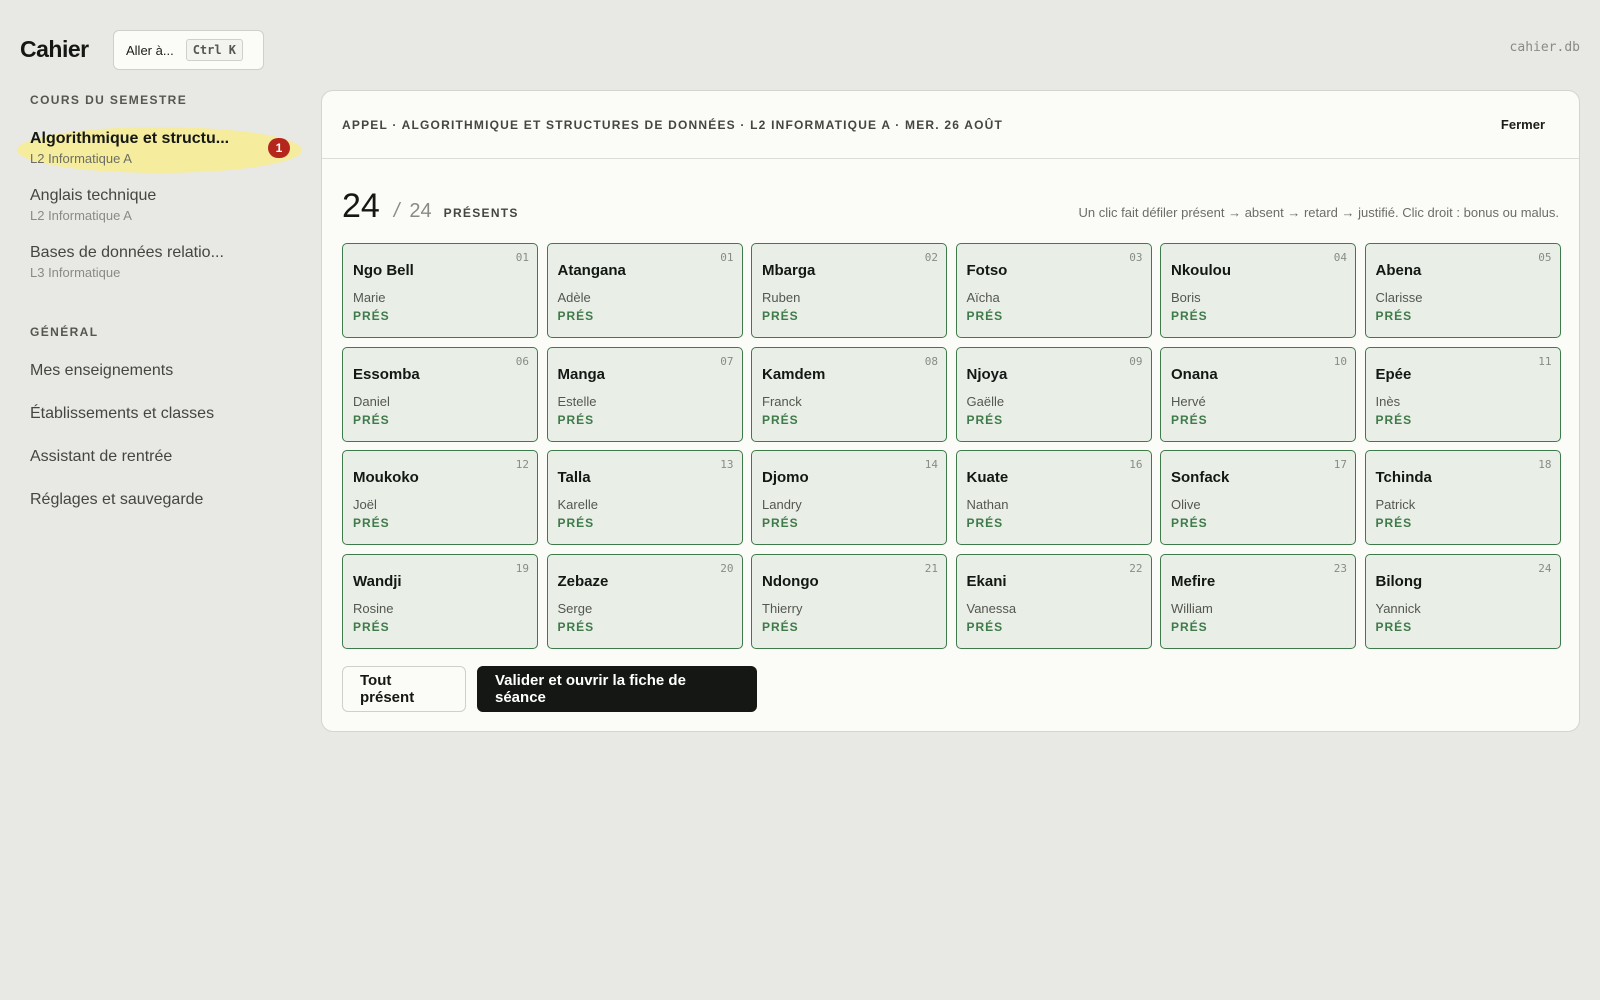 The width and height of the screenshot is (1600, 1000). What do you see at coordinates (1523, 124) in the screenshot?
I see `close-button: Fermer` at bounding box center [1523, 124].